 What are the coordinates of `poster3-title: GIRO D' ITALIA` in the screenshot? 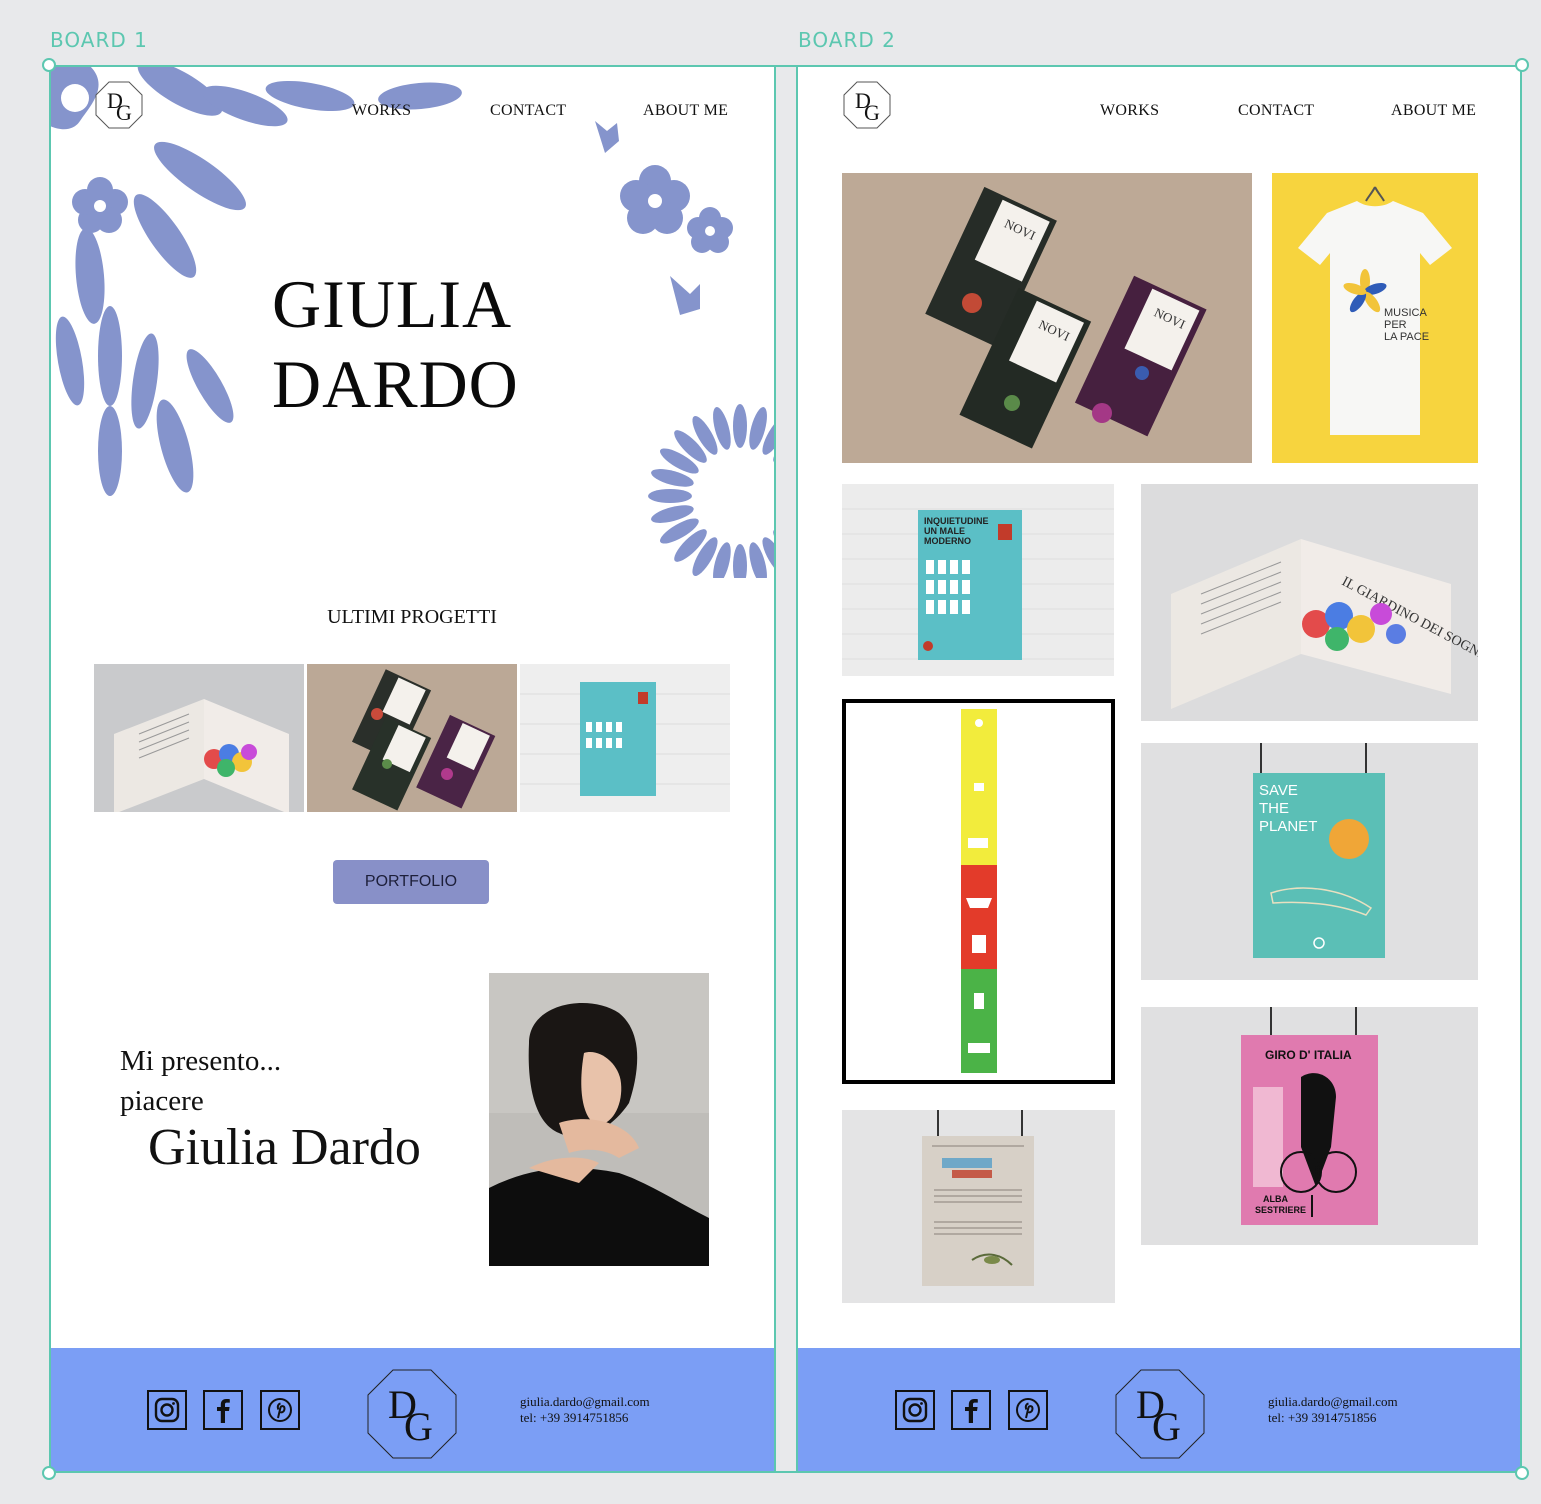 It's located at (1308, 1055).